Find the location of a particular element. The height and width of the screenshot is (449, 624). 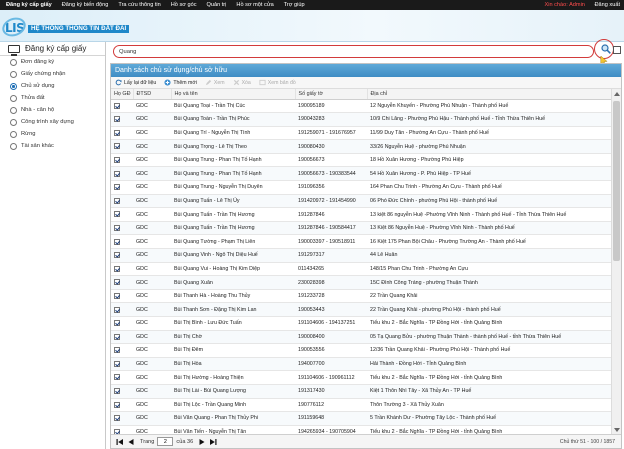

column-header-cert: Số giấy tờ is located at coordinates (331, 94).